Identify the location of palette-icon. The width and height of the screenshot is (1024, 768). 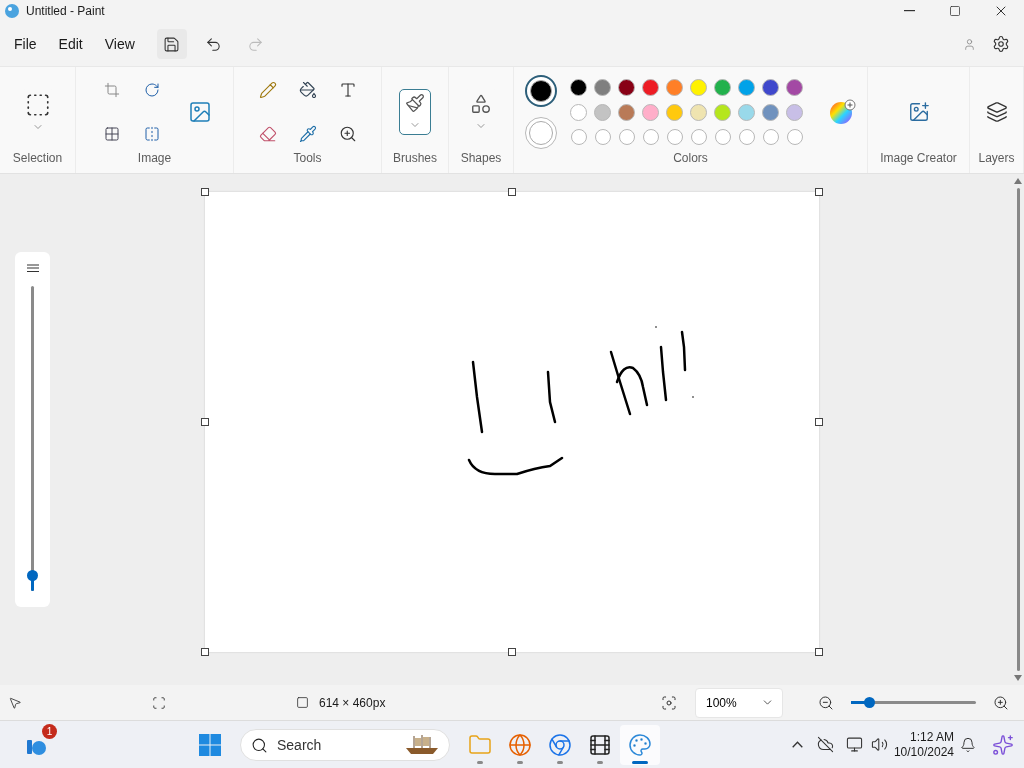
(639, 744).